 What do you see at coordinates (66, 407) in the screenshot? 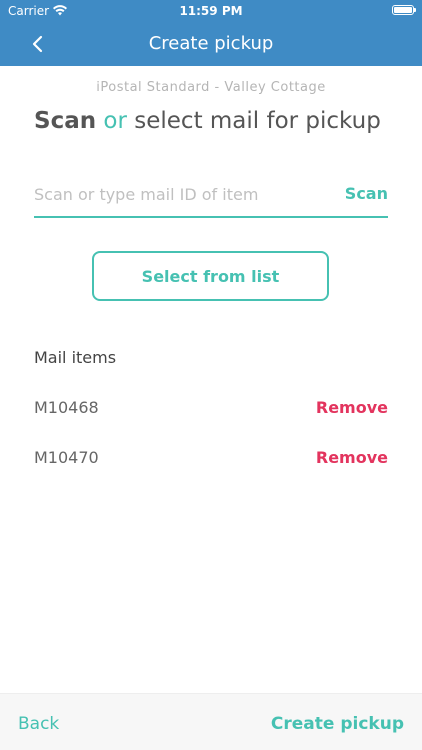
I see `mail-id-label: M10468` at bounding box center [66, 407].